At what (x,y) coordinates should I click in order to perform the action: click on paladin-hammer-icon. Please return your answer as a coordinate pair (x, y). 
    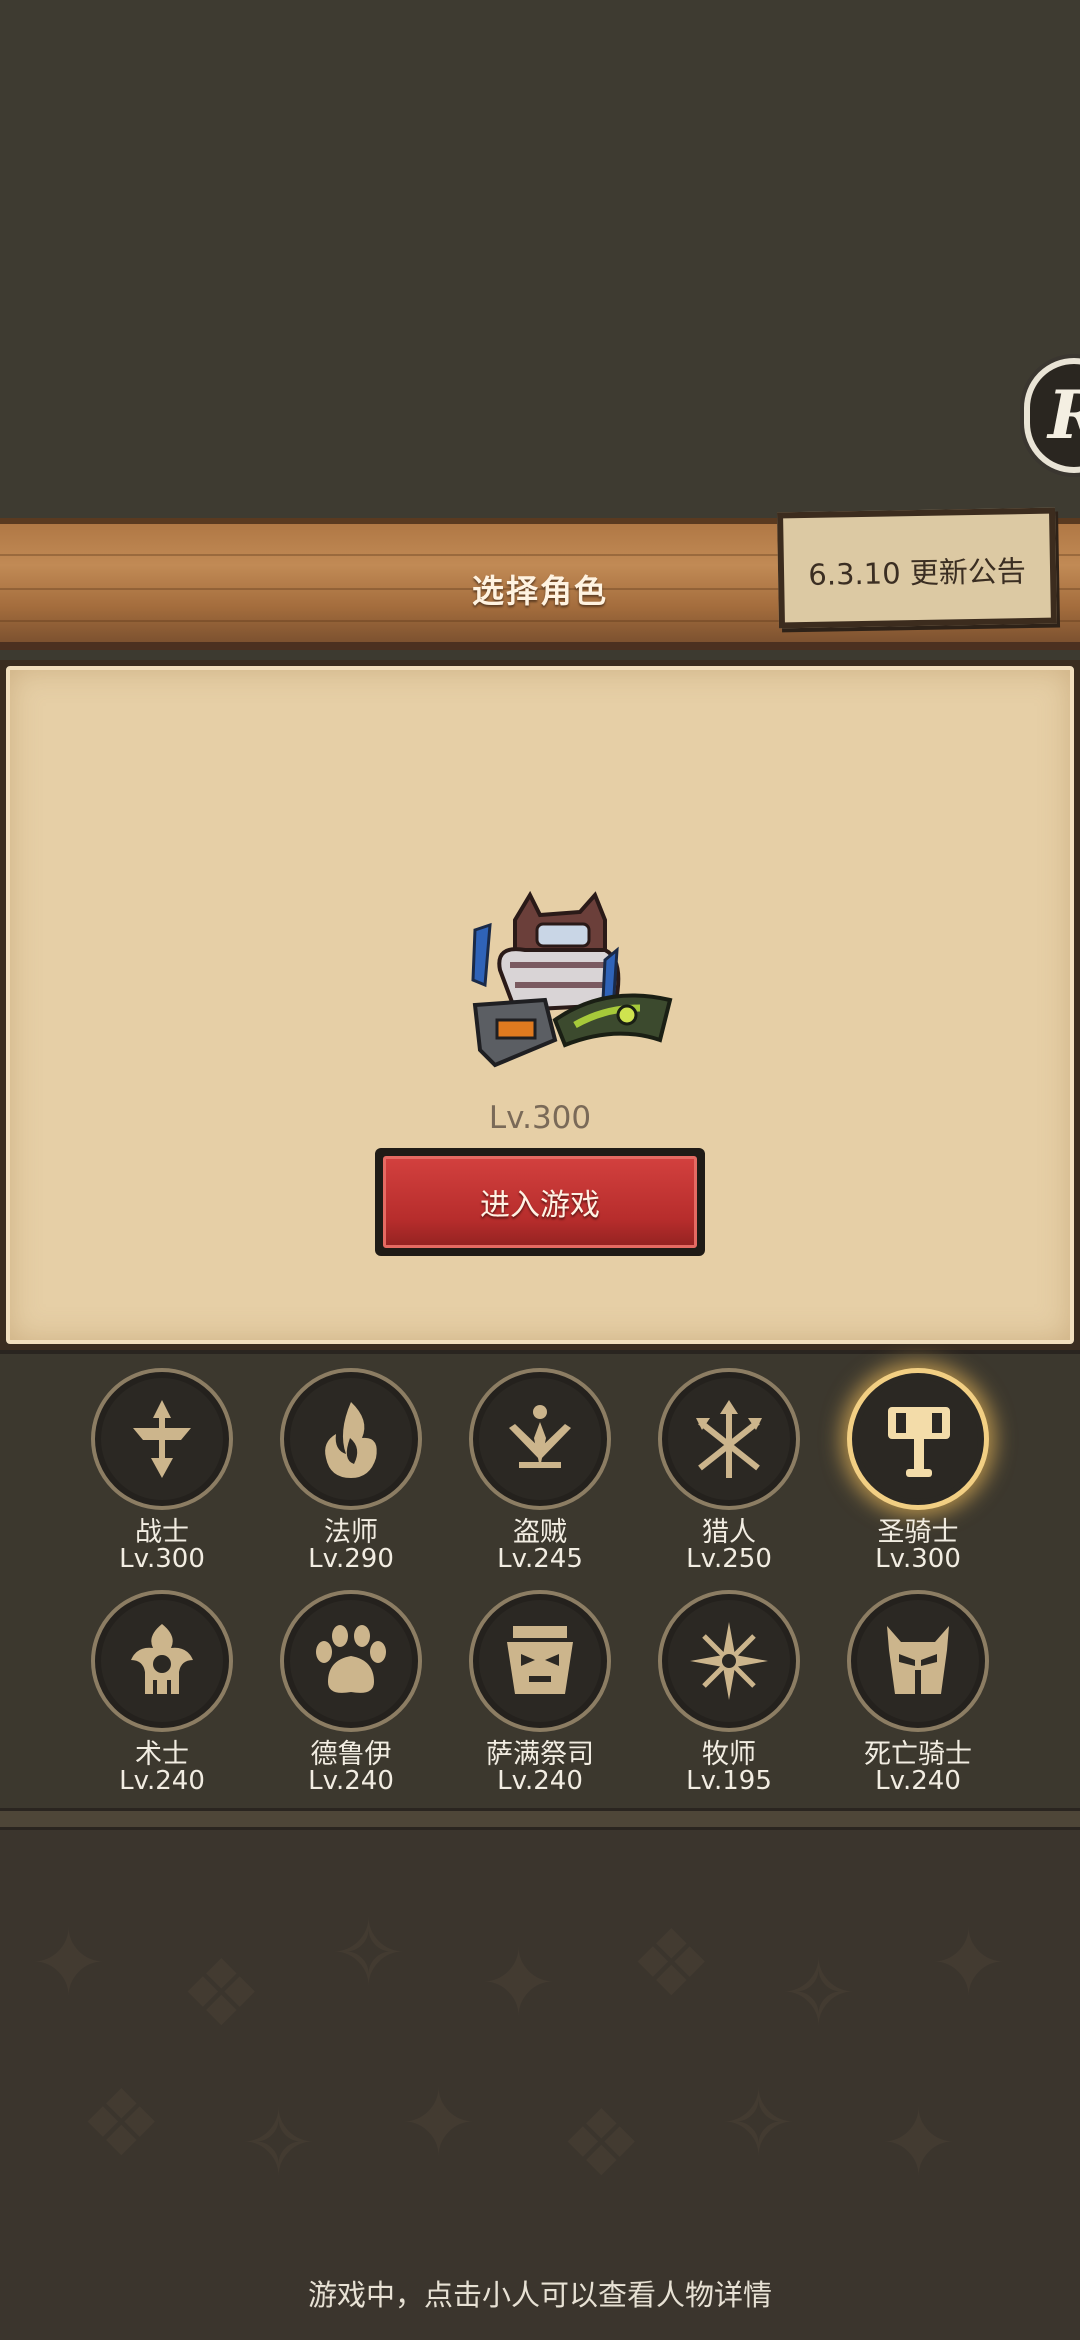
    Looking at the image, I should click on (918, 1439).